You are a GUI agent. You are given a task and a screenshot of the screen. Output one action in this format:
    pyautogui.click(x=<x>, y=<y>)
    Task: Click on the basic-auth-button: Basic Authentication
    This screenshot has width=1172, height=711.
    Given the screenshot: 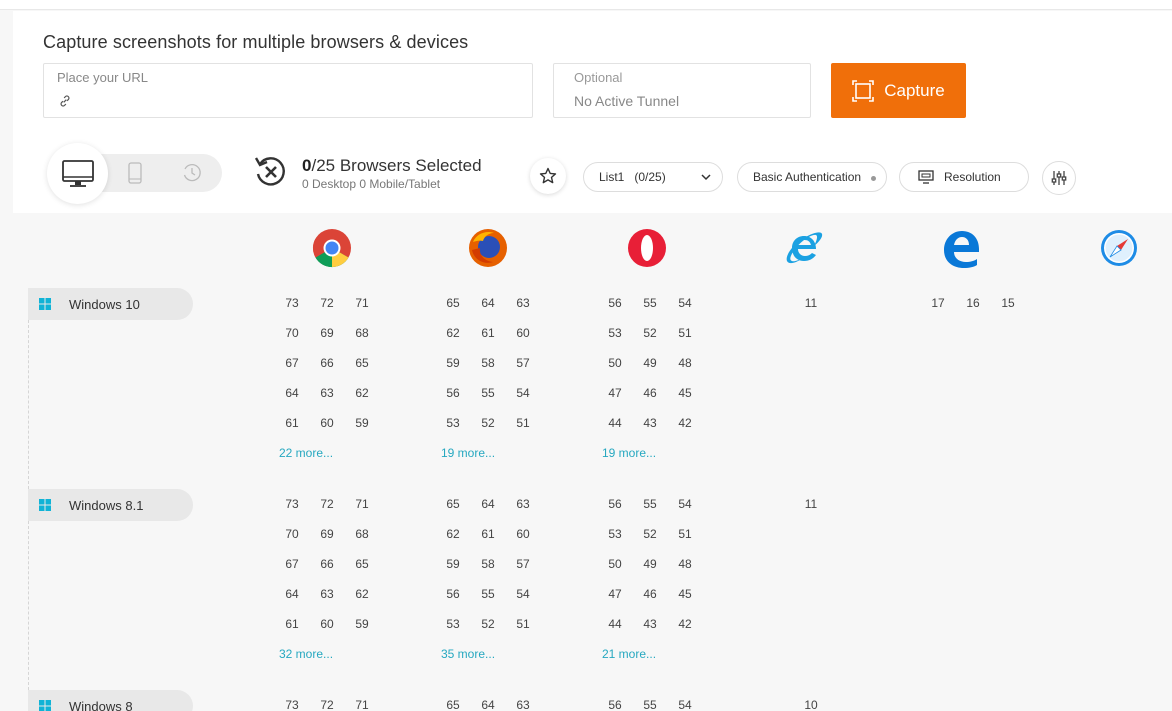 What is the action you would take?
    pyautogui.click(x=812, y=177)
    